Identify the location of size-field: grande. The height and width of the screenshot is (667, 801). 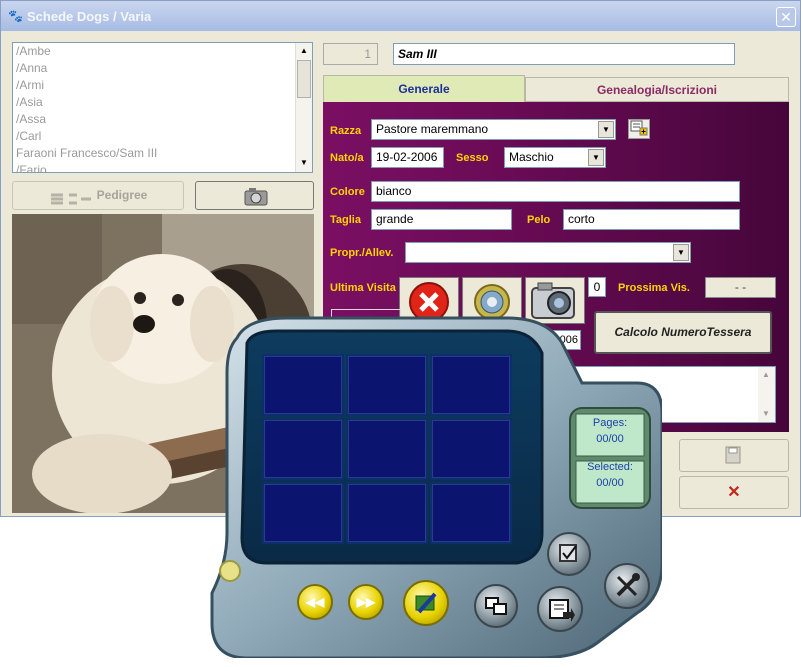
(441, 219).